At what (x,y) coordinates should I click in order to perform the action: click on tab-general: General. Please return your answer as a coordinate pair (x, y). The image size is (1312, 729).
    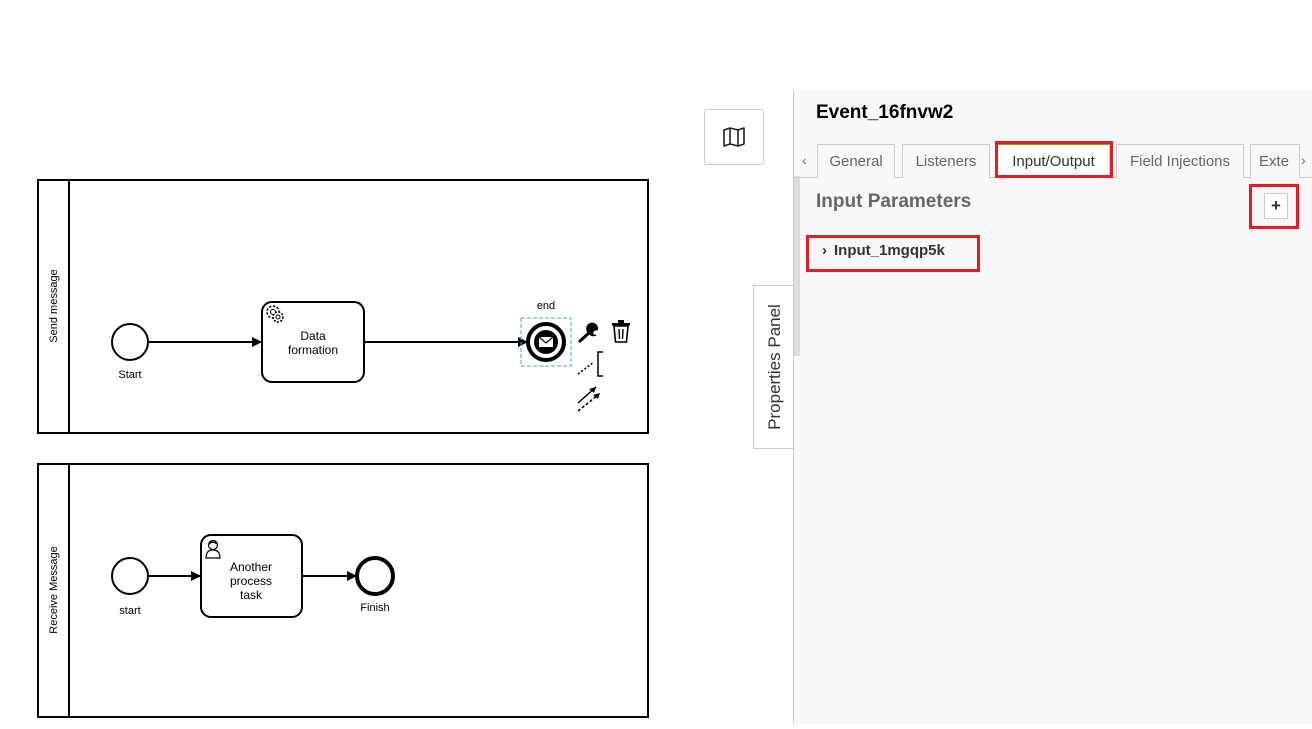
    Looking at the image, I should click on (856, 161).